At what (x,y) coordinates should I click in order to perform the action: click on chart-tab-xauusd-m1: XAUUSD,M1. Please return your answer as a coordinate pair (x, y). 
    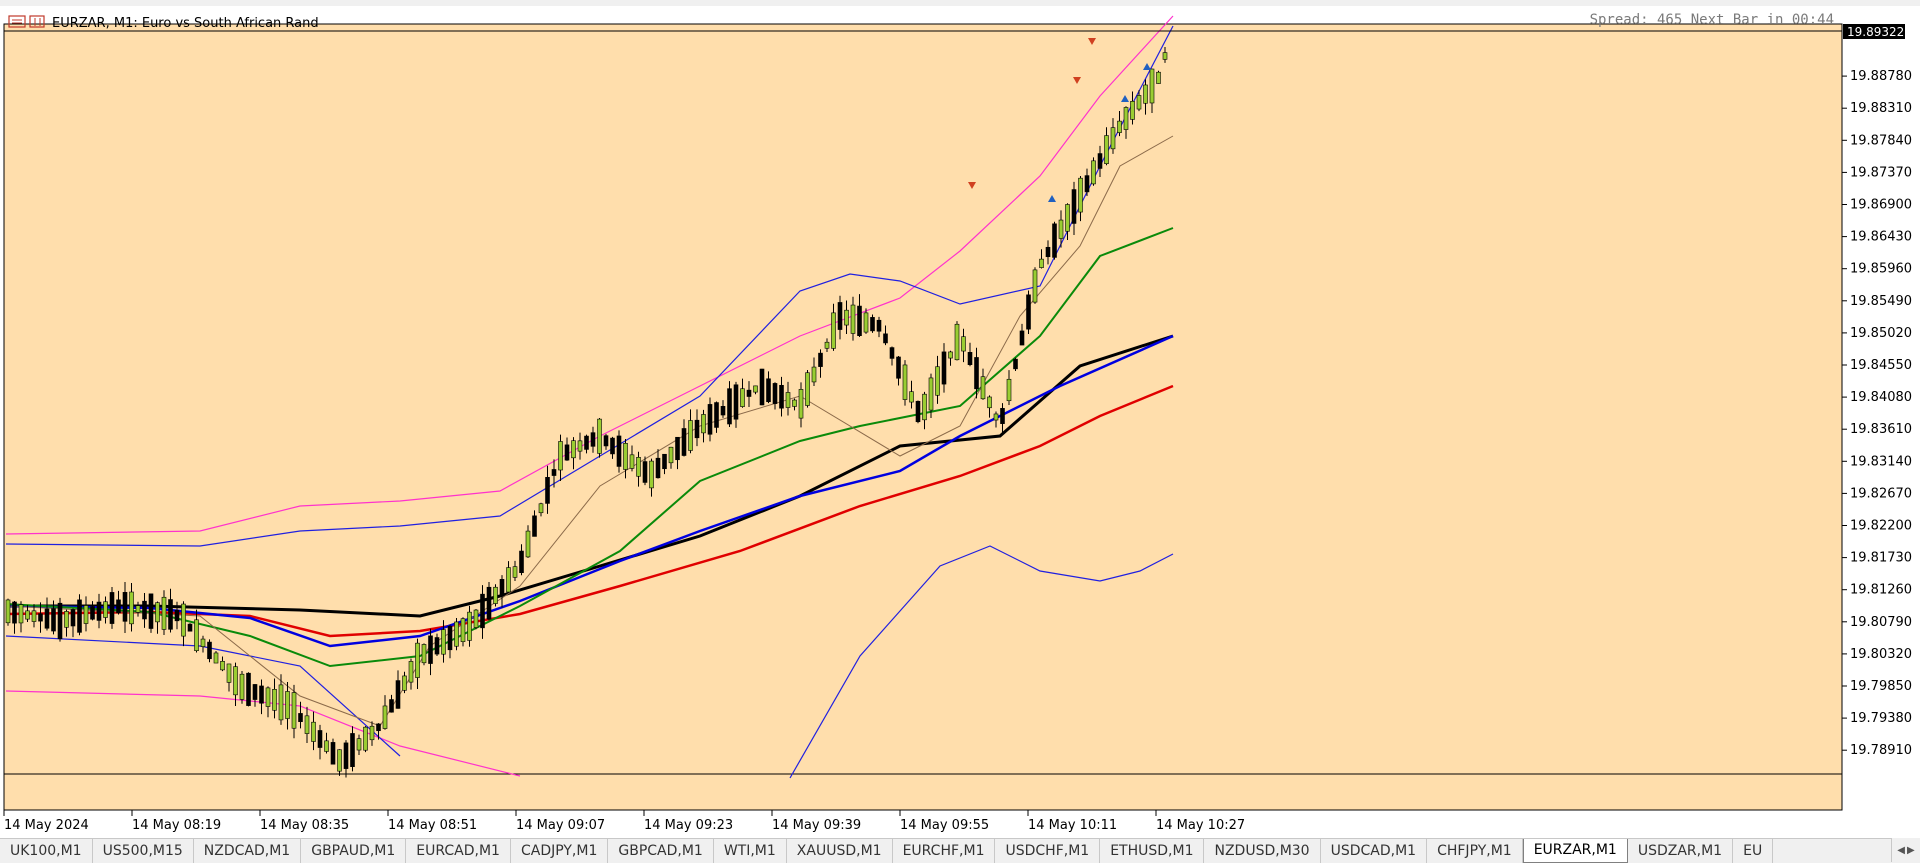
    Looking at the image, I should click on (840, 851).